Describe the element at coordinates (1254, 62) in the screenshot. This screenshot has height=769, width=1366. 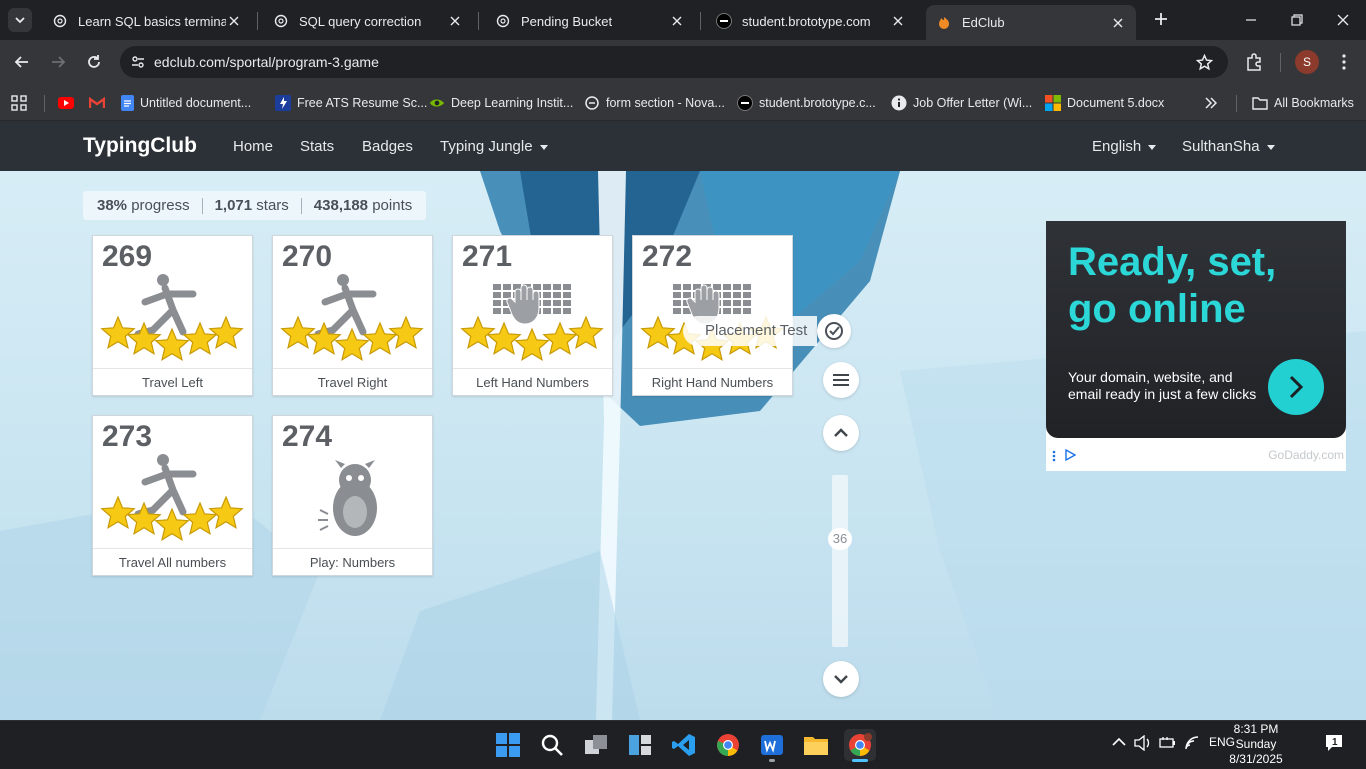
I see `extensions-button` at that location.